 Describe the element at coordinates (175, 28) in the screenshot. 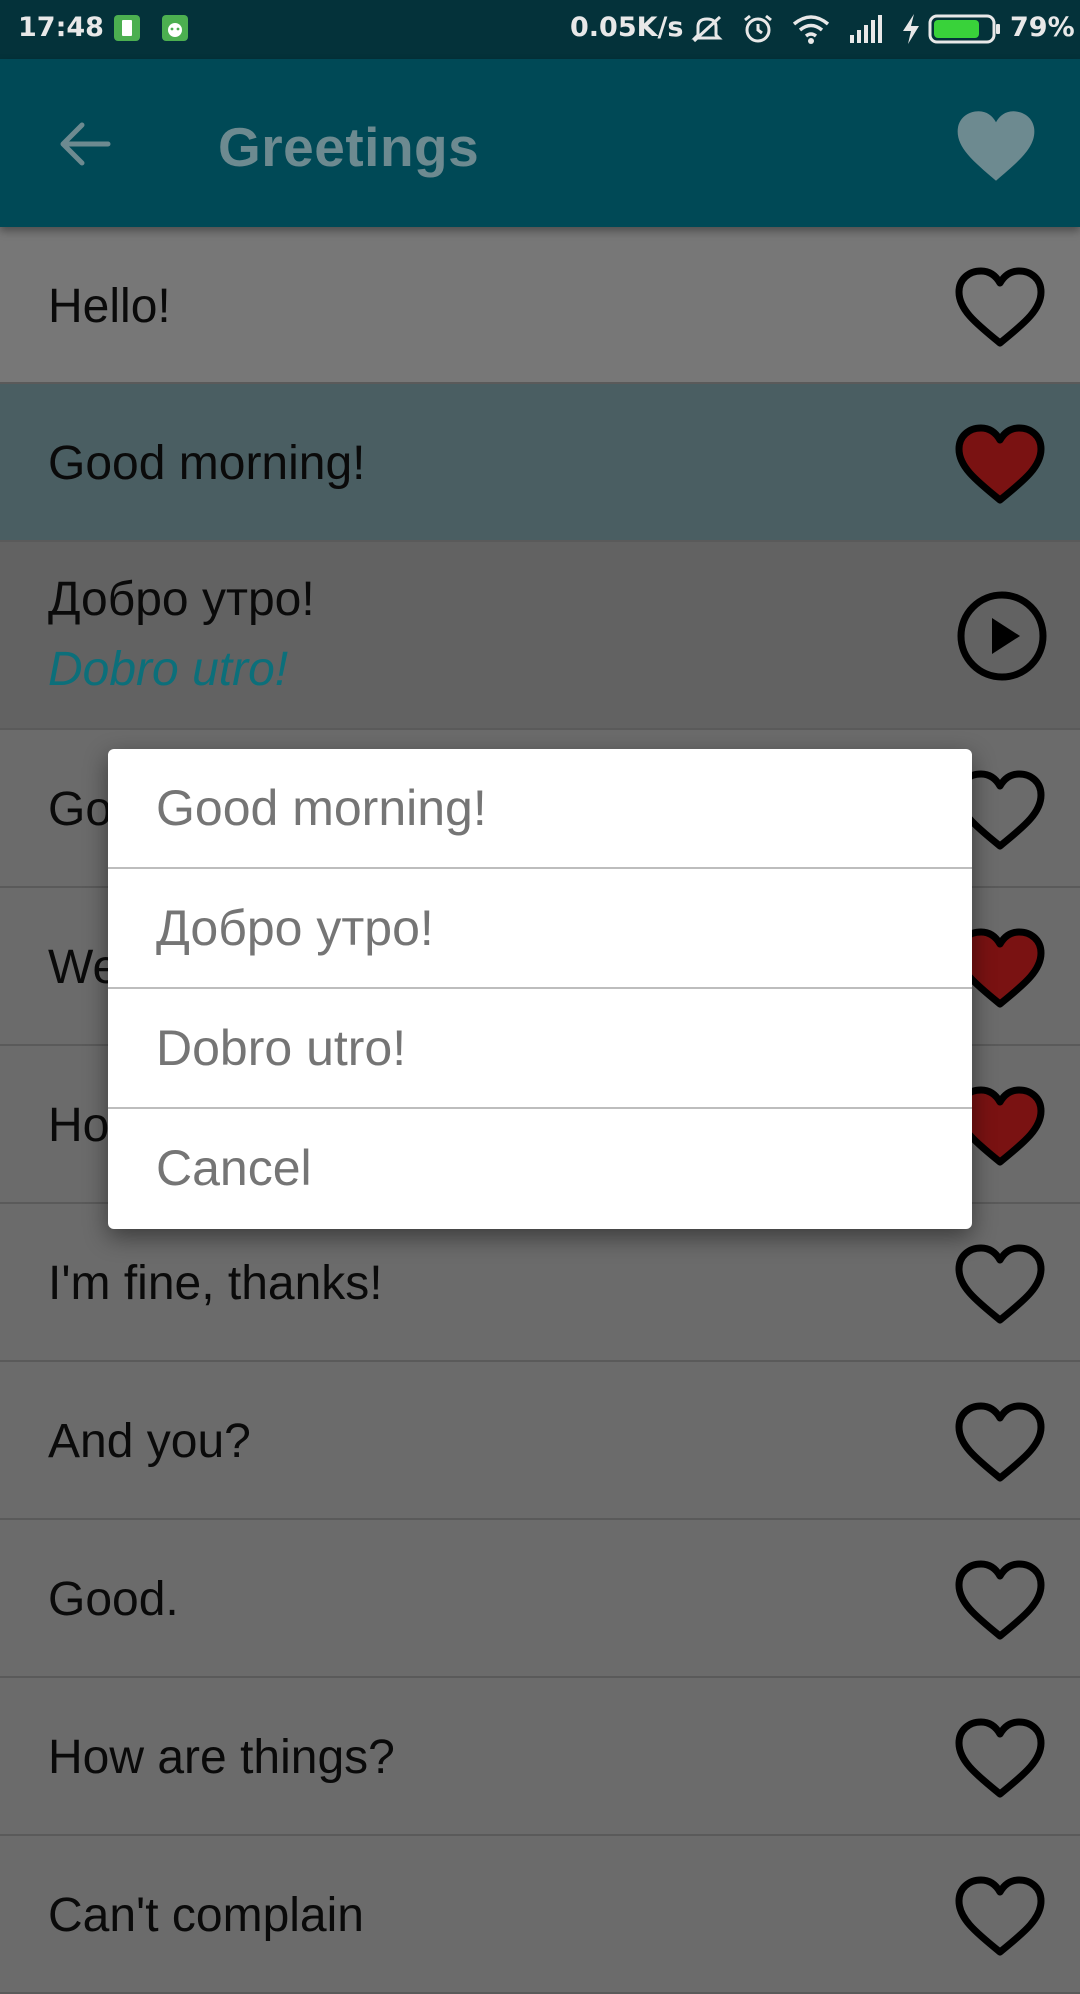

I see `android-icon` at that location.